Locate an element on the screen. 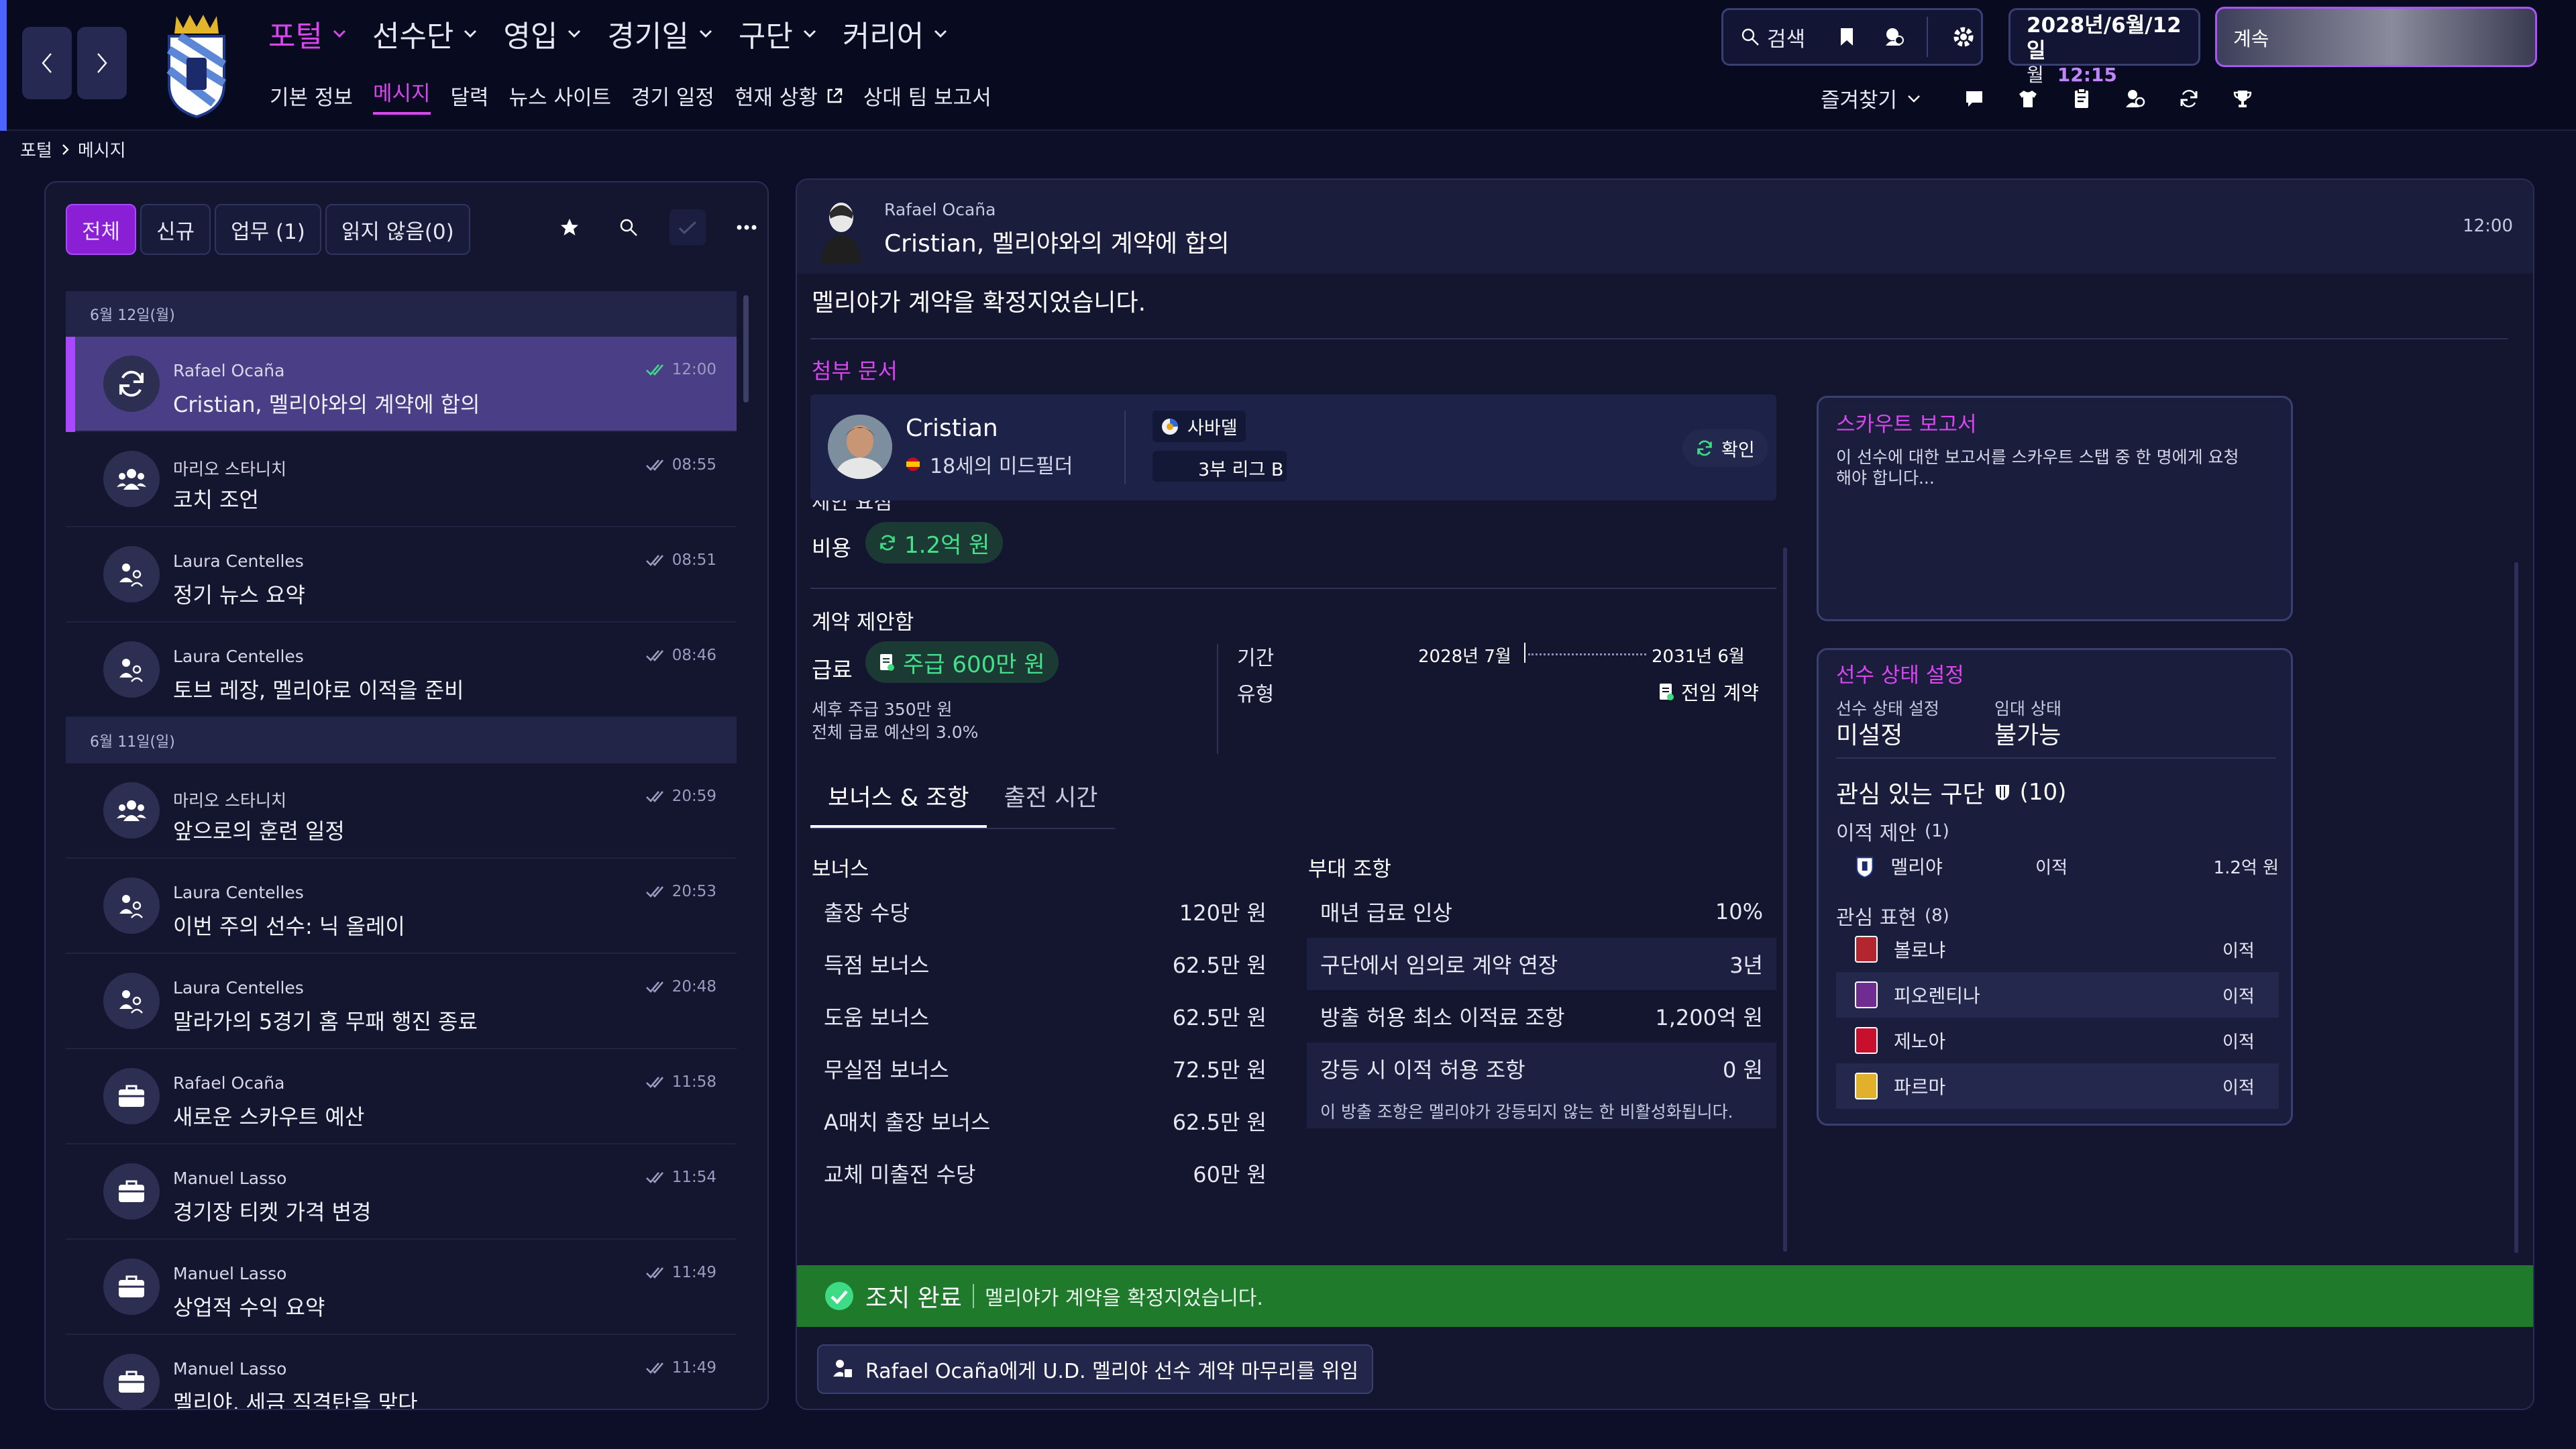  inbox-tab-3: 읽지 않음(0) is located at coordinates (397, 229).